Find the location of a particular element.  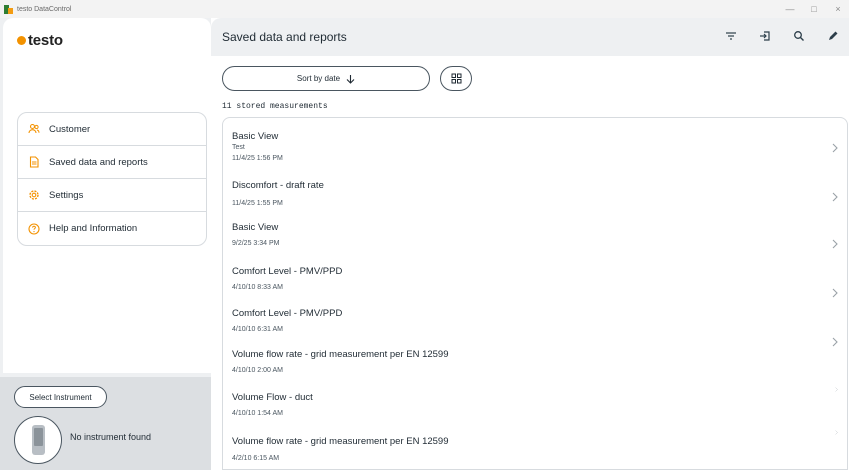

list-item: Basic View Test 11/4/25 1:56 PM is located at coordinates (535, 145).